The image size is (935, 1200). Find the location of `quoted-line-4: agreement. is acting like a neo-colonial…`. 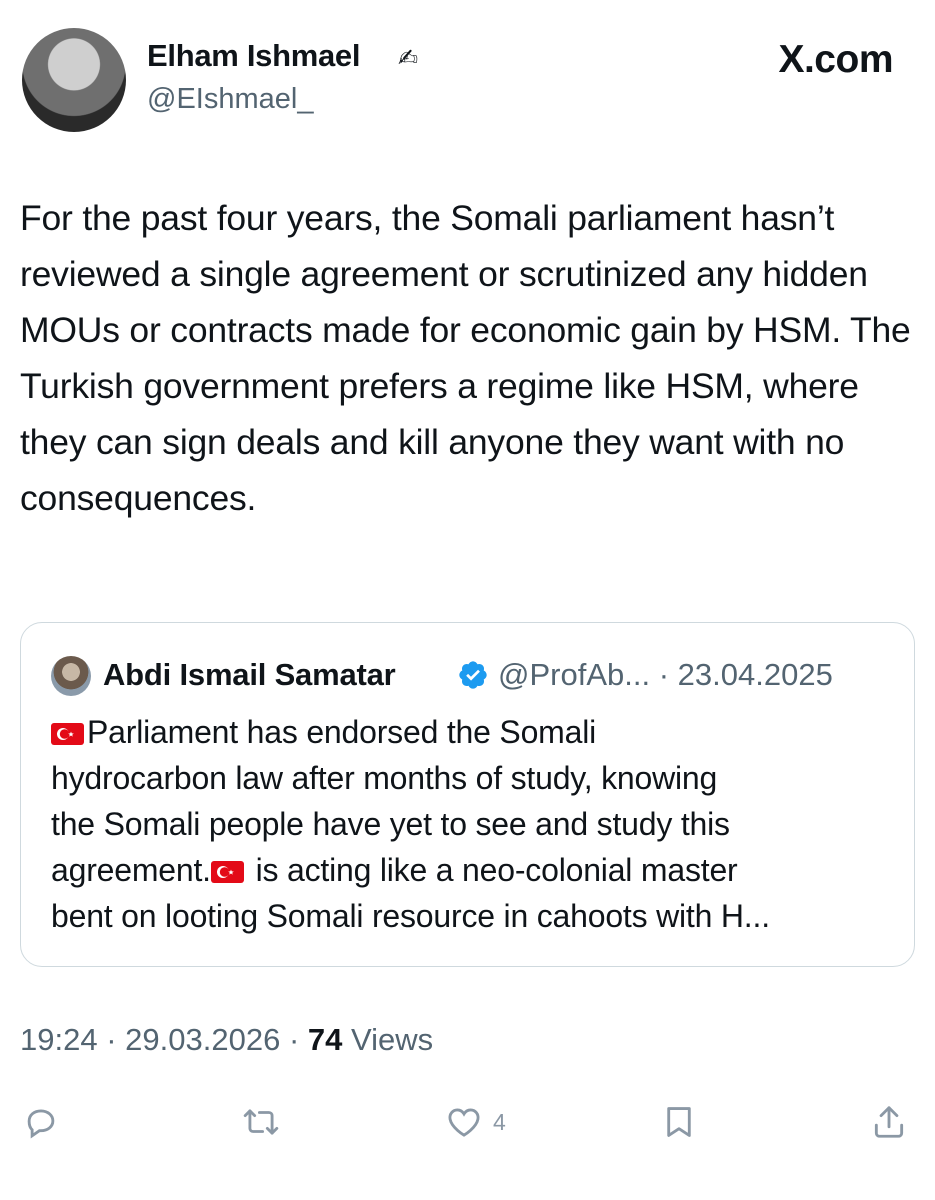

quoted-line-4: agreement. is acting like a neo-colonial… is located at coordinates (394, 870).